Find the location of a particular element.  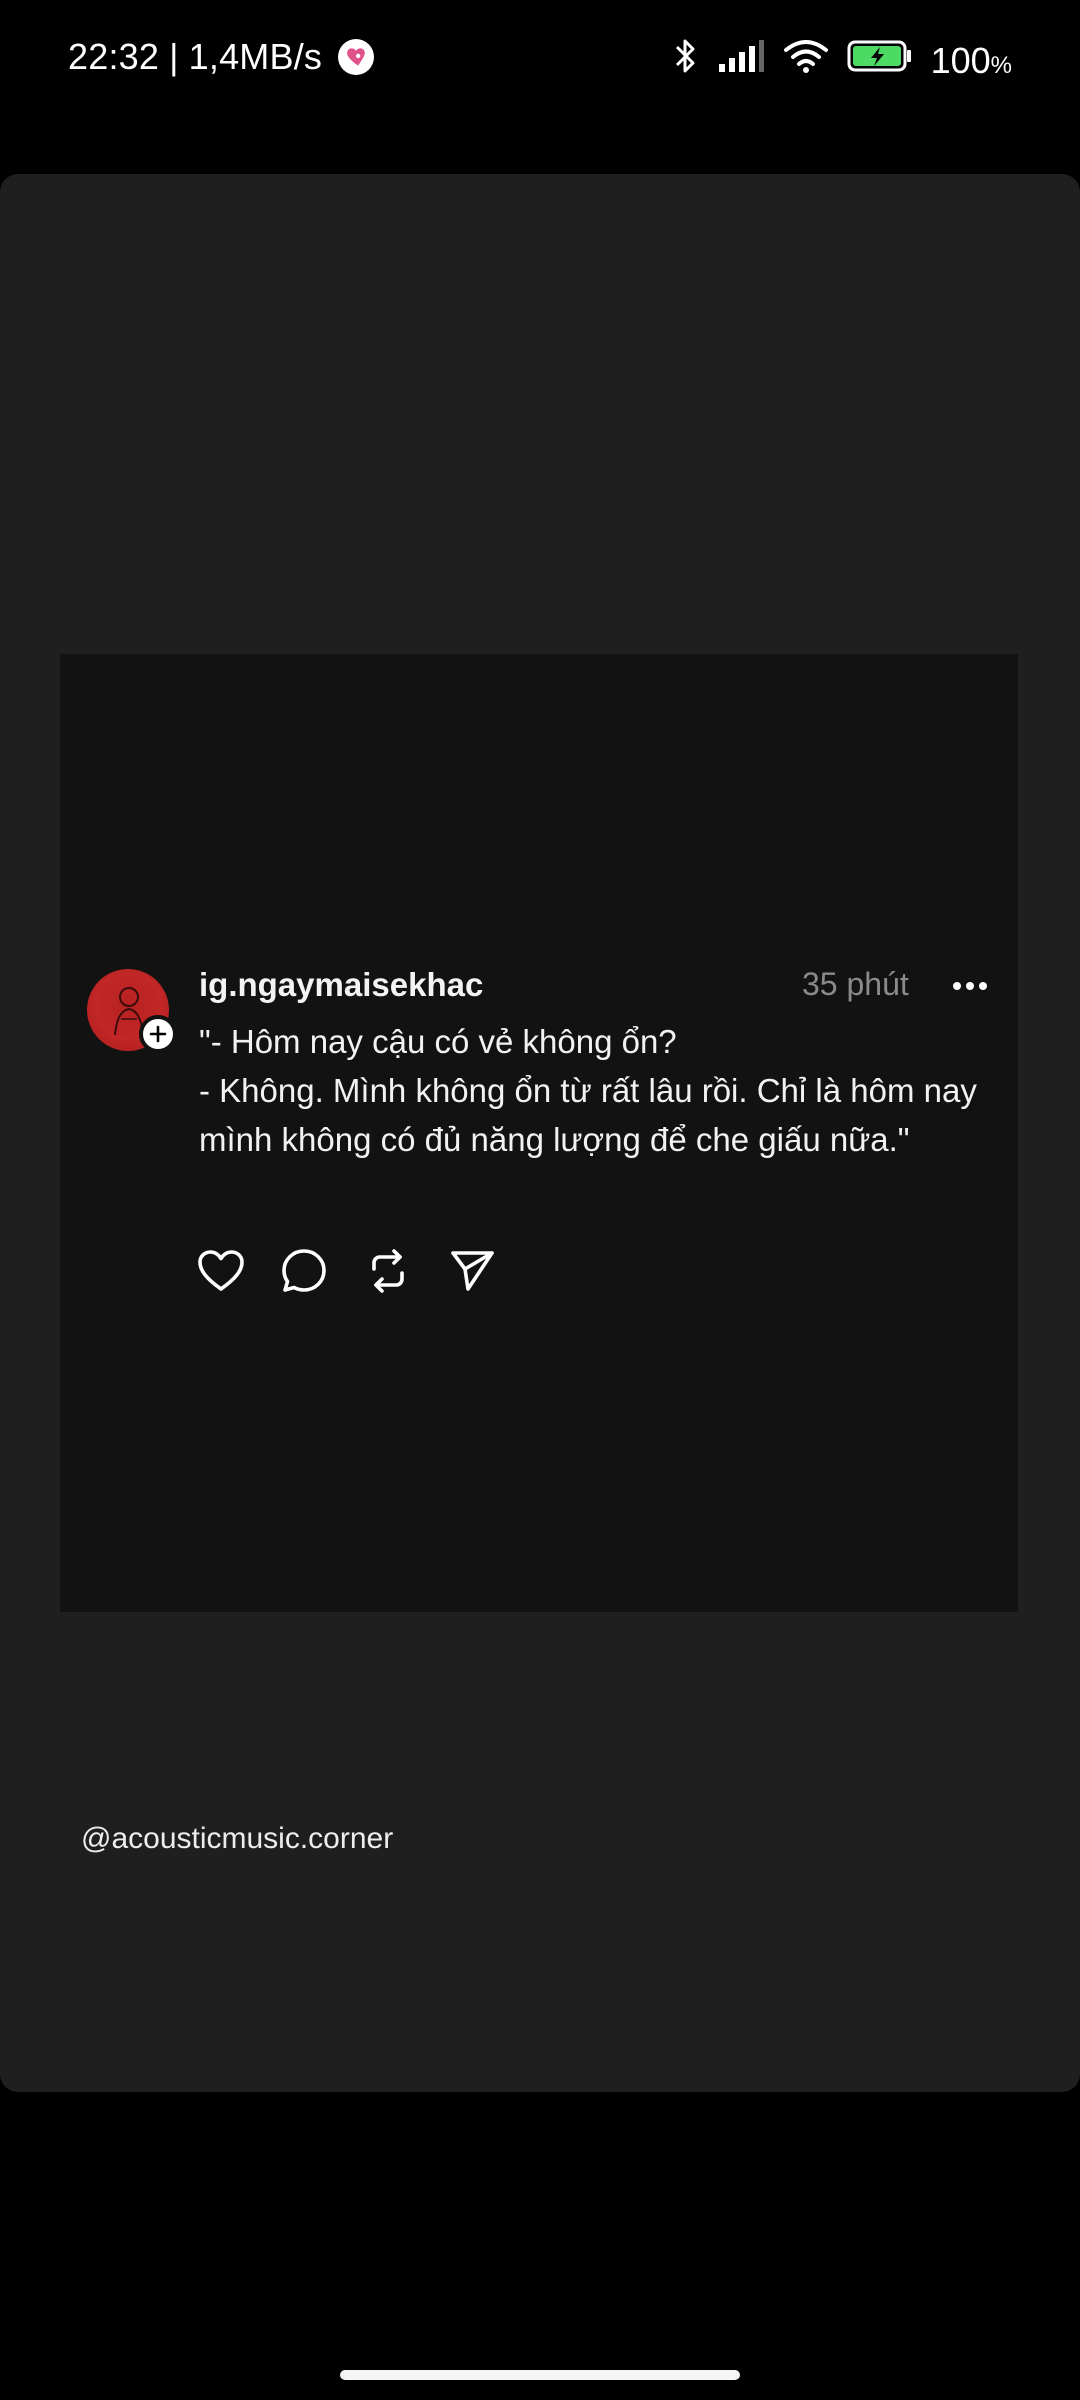

watermark-handle: @acousticmusic.corner is located at coordinates (237, 1838).